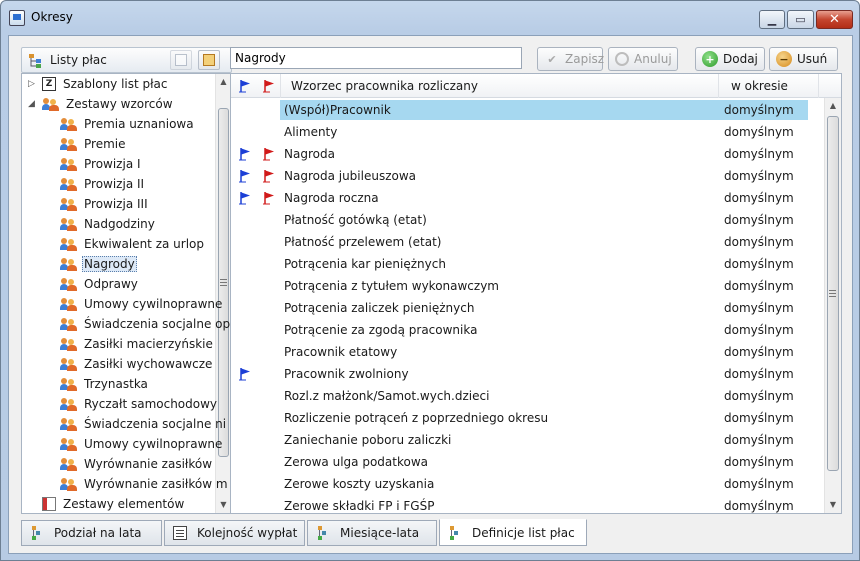  I want to click on table-row: Płatność gotówką (etat) domyślnym, so click(526, 220).